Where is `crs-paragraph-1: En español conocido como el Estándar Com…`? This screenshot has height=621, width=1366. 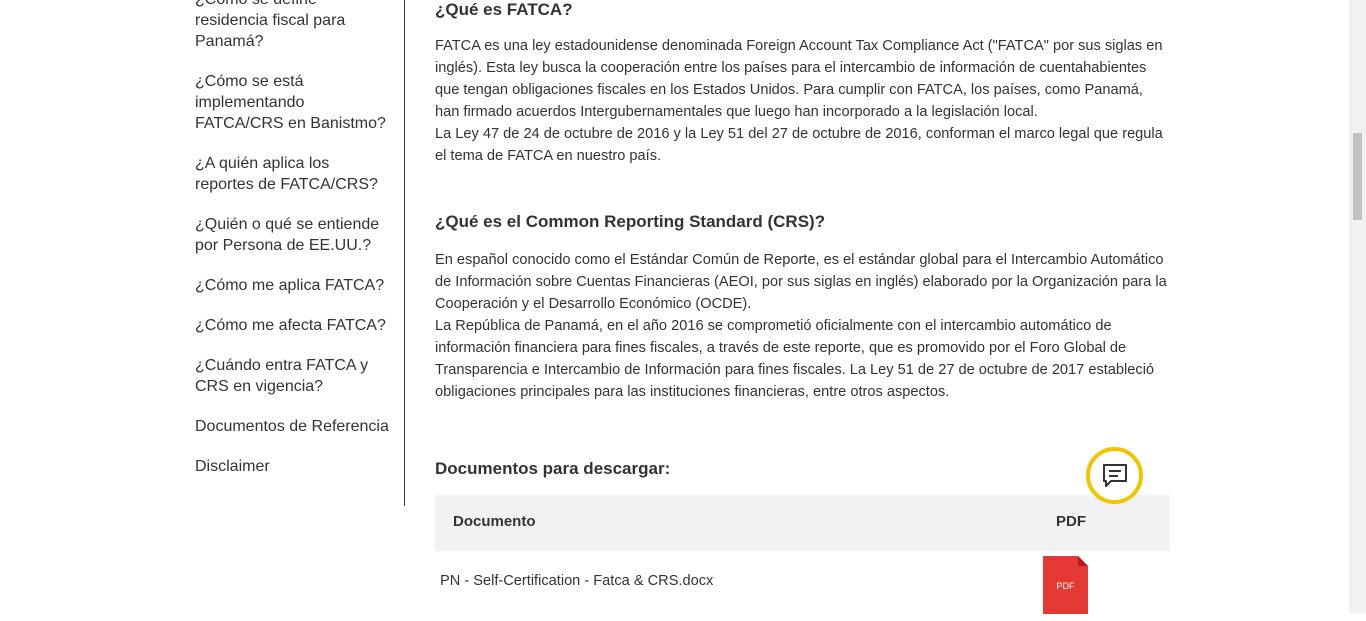
crs-paragraph-1: En español conocido como el Estándar Com… is located at coordinates (801, 282).